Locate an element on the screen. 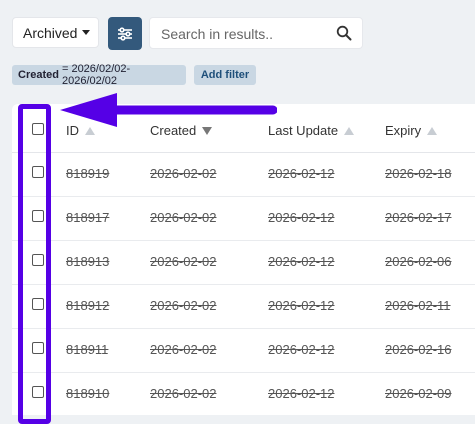 The image size is (475, 424). row-expiry: 2026-02-18 is located at coordinates (418, 173).